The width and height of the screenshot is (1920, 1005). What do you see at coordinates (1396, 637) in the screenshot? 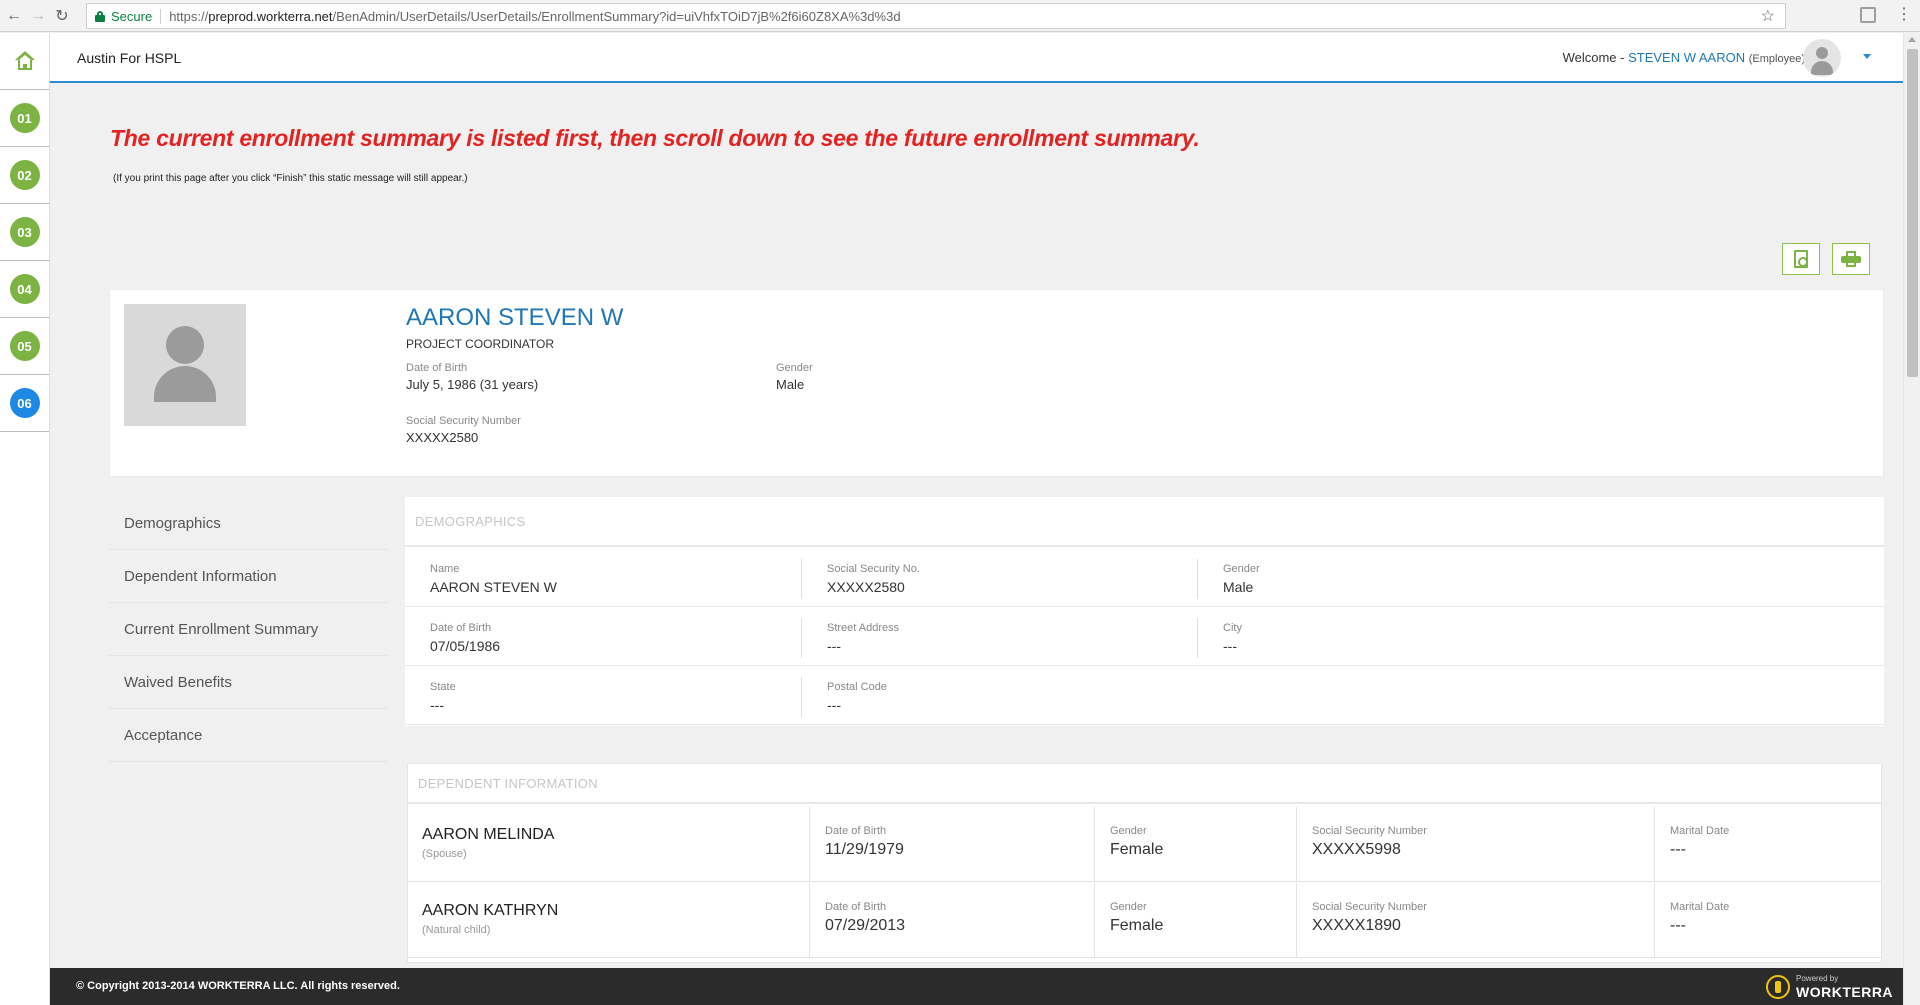
I see `demographics-field: City ---` at bounding box center [1396, 637].